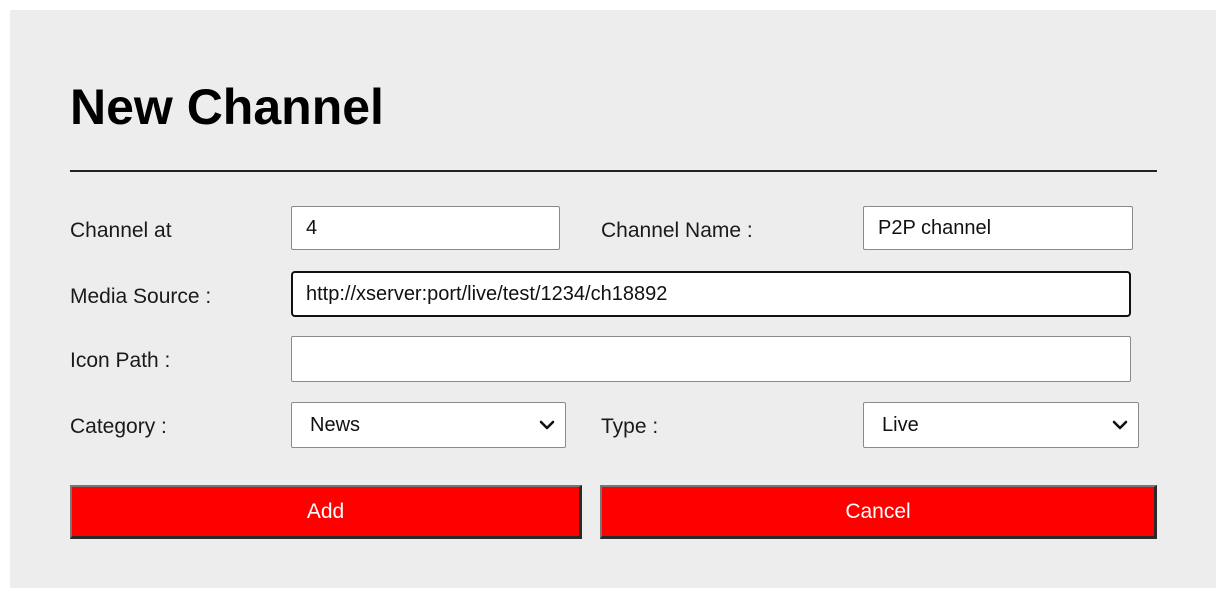  Describe the element at coordinates (900, 424) in the screenshot. I see `type-selected-value: Live` at that location.